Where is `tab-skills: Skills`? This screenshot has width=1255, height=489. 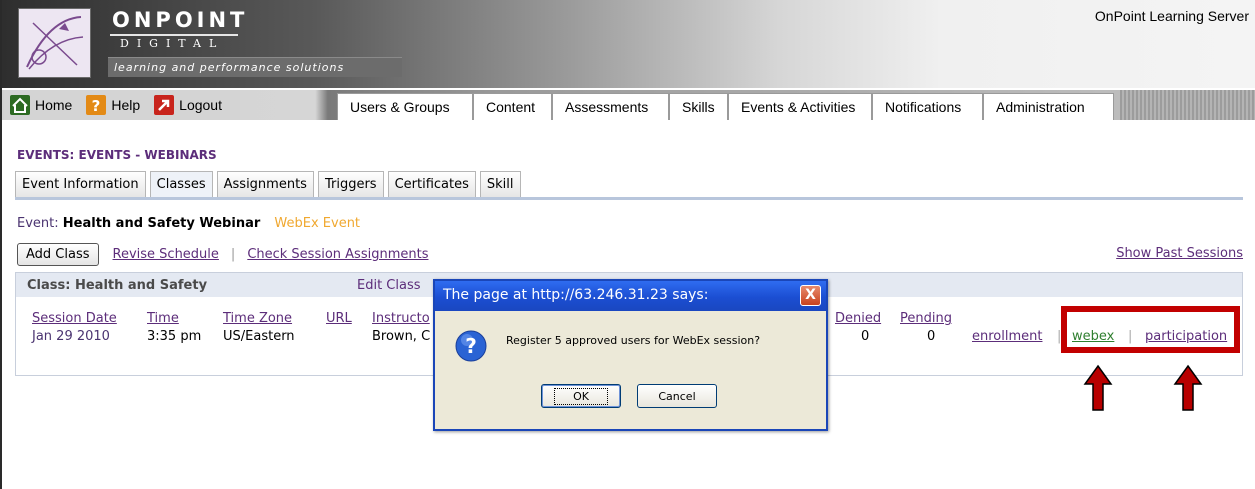
tab-skills: Skills is located at coordinates (698, 106).